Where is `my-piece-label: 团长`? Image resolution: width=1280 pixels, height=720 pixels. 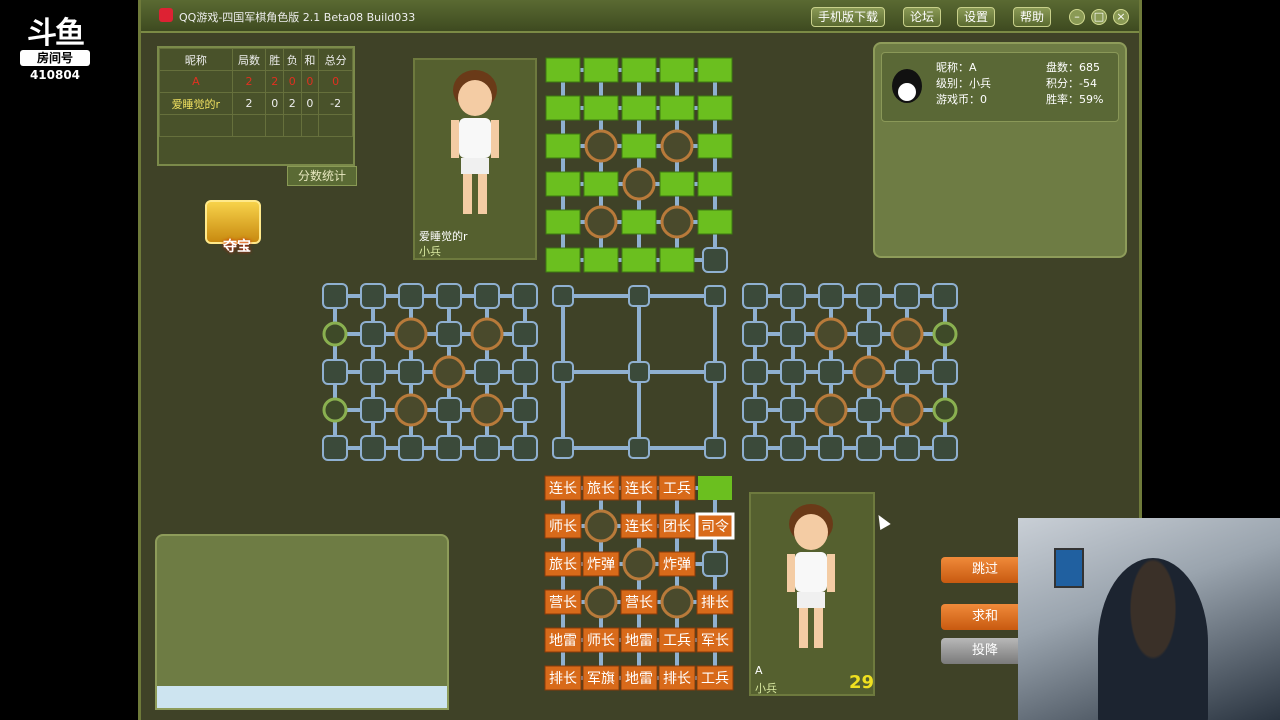 my-piece-label: 团长 is located at coordinates (677, 527).